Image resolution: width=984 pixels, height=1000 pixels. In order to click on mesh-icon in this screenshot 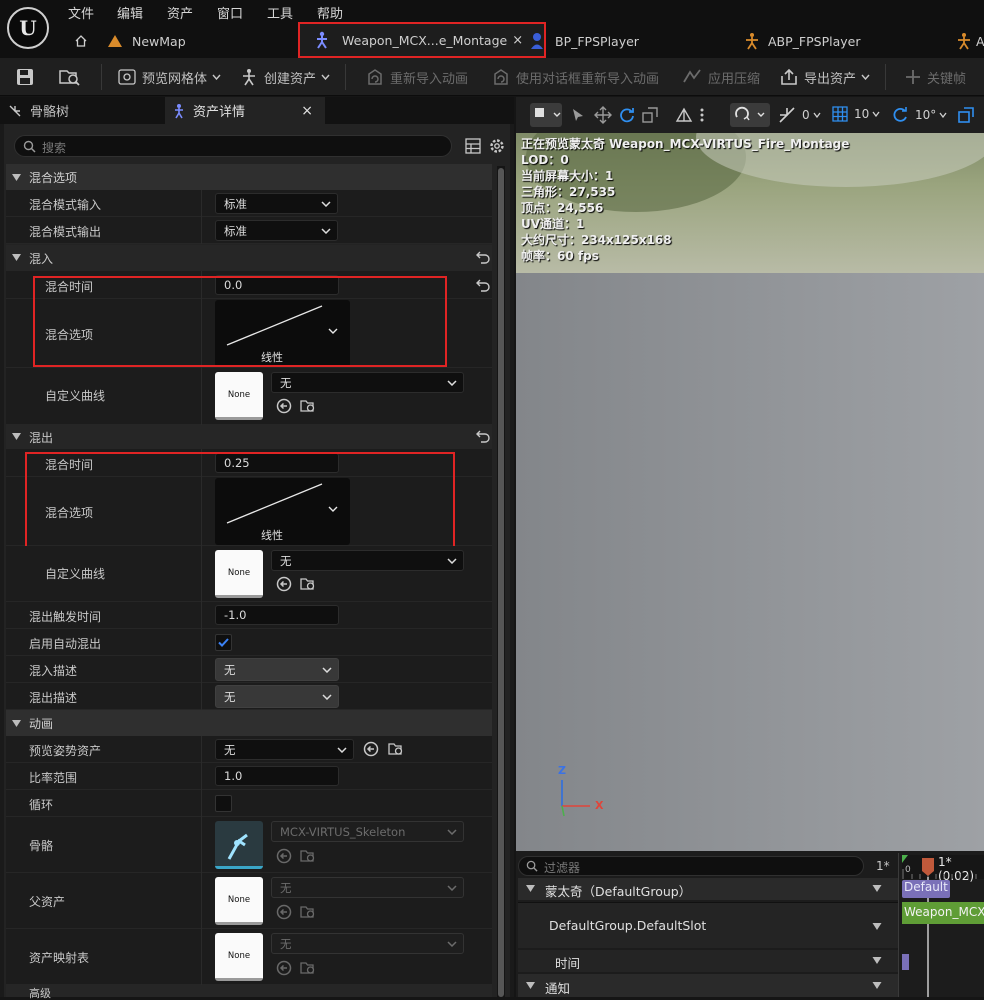, I will do `click(127, 77)`.